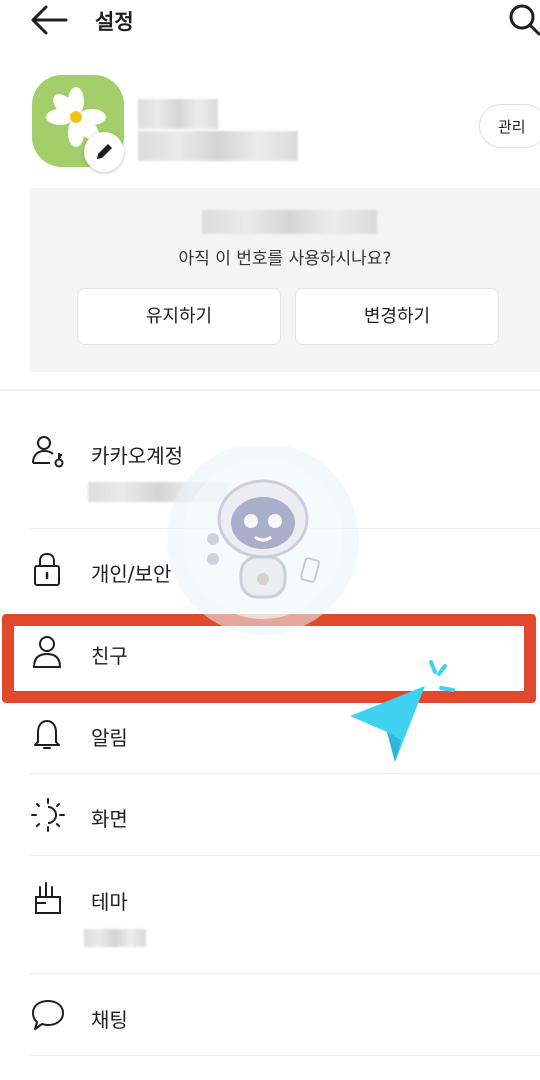 The height and width of the screenshot is (1080, 540). I want to click on theme-name-redacted, so click(115, 938).